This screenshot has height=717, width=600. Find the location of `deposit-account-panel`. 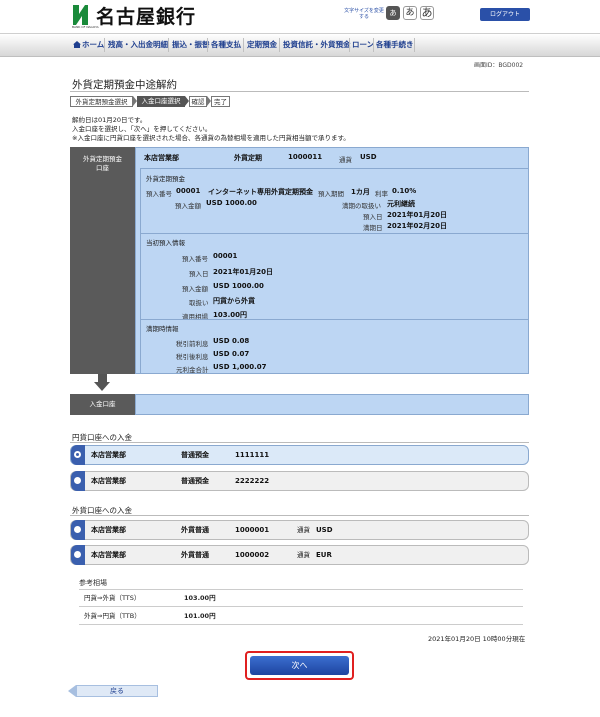

deposit-account-panel is located at coordinates (332, 404).